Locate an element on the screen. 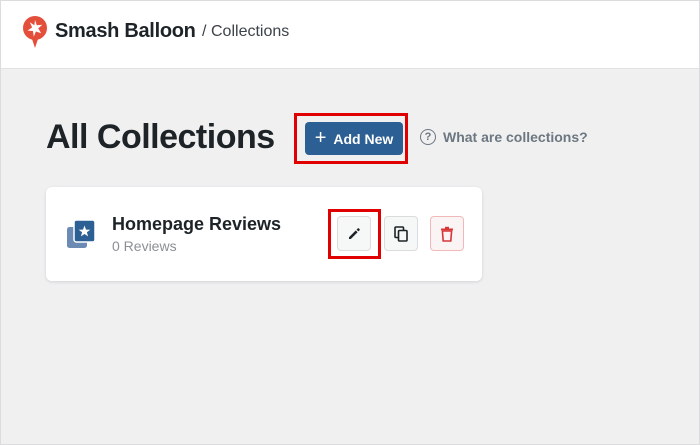 The image size is (700, 445). pencil-icon is located at coordinates (354, 233).